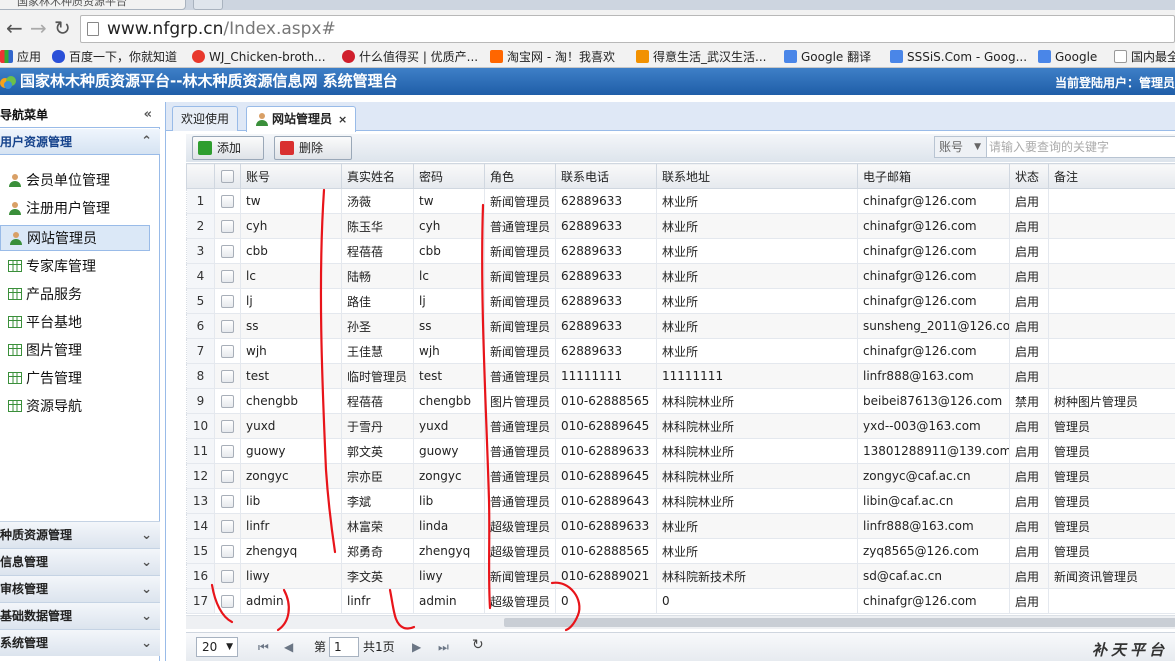  Describe the element at coordinates (288, 647) in the screenshot. I see `prev-page-icon: ◀` at that location.